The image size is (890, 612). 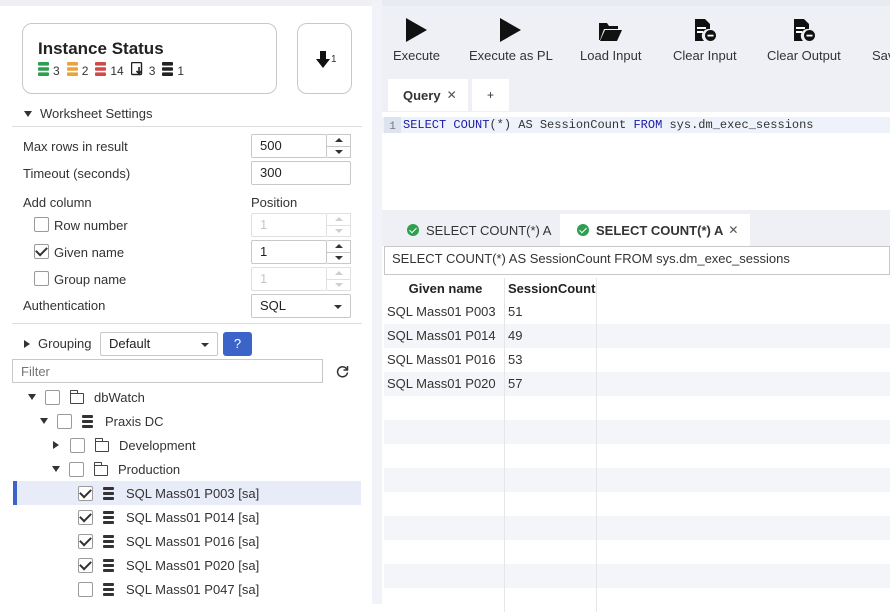 I want to click on timeout-label: Timeout (seconds), so click(x=77, y=173).